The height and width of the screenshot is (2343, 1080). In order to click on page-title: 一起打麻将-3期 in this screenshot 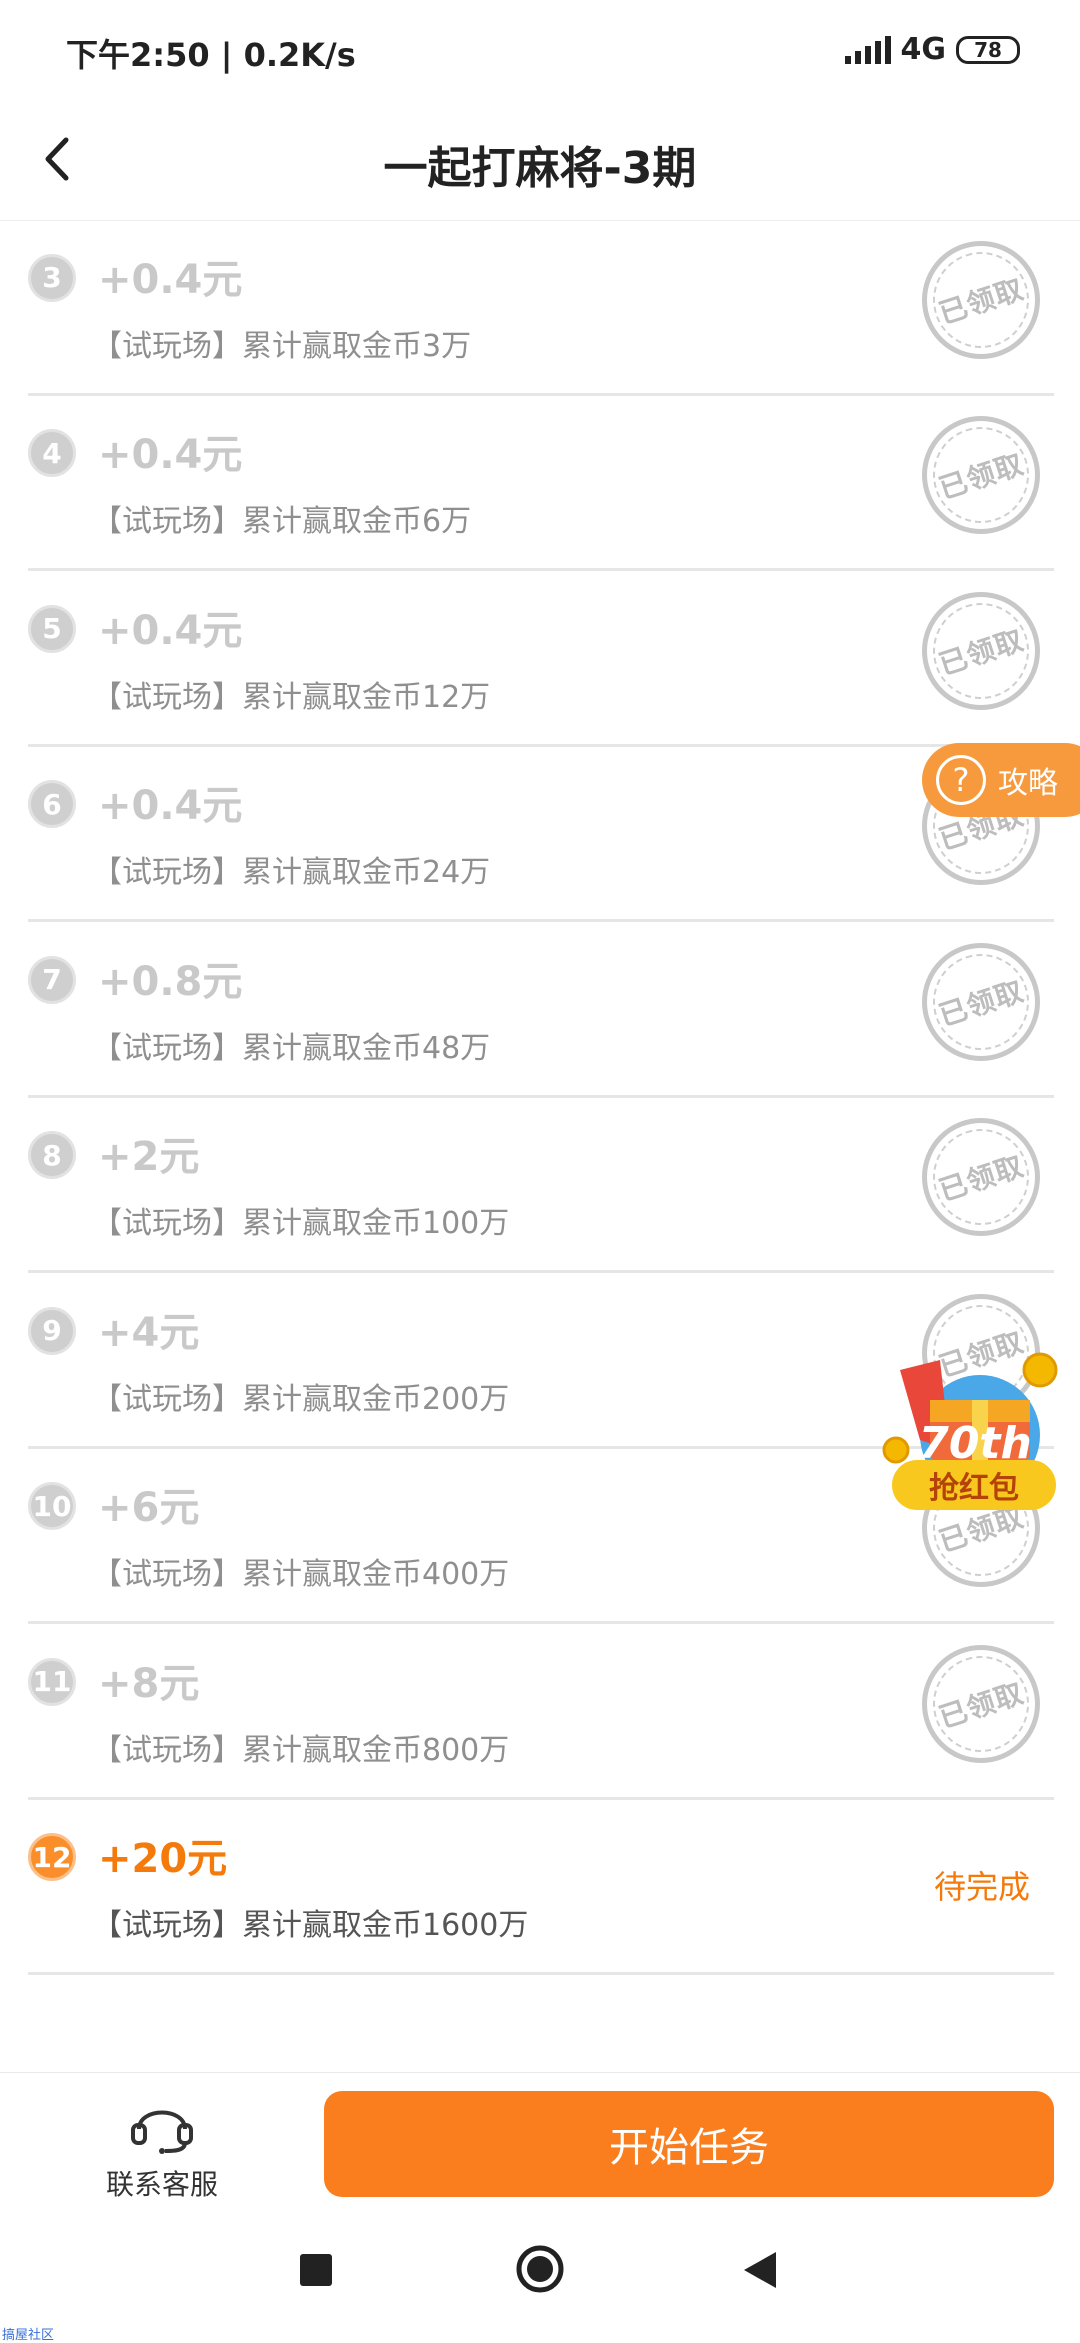, I will do `click(540, 168)`.